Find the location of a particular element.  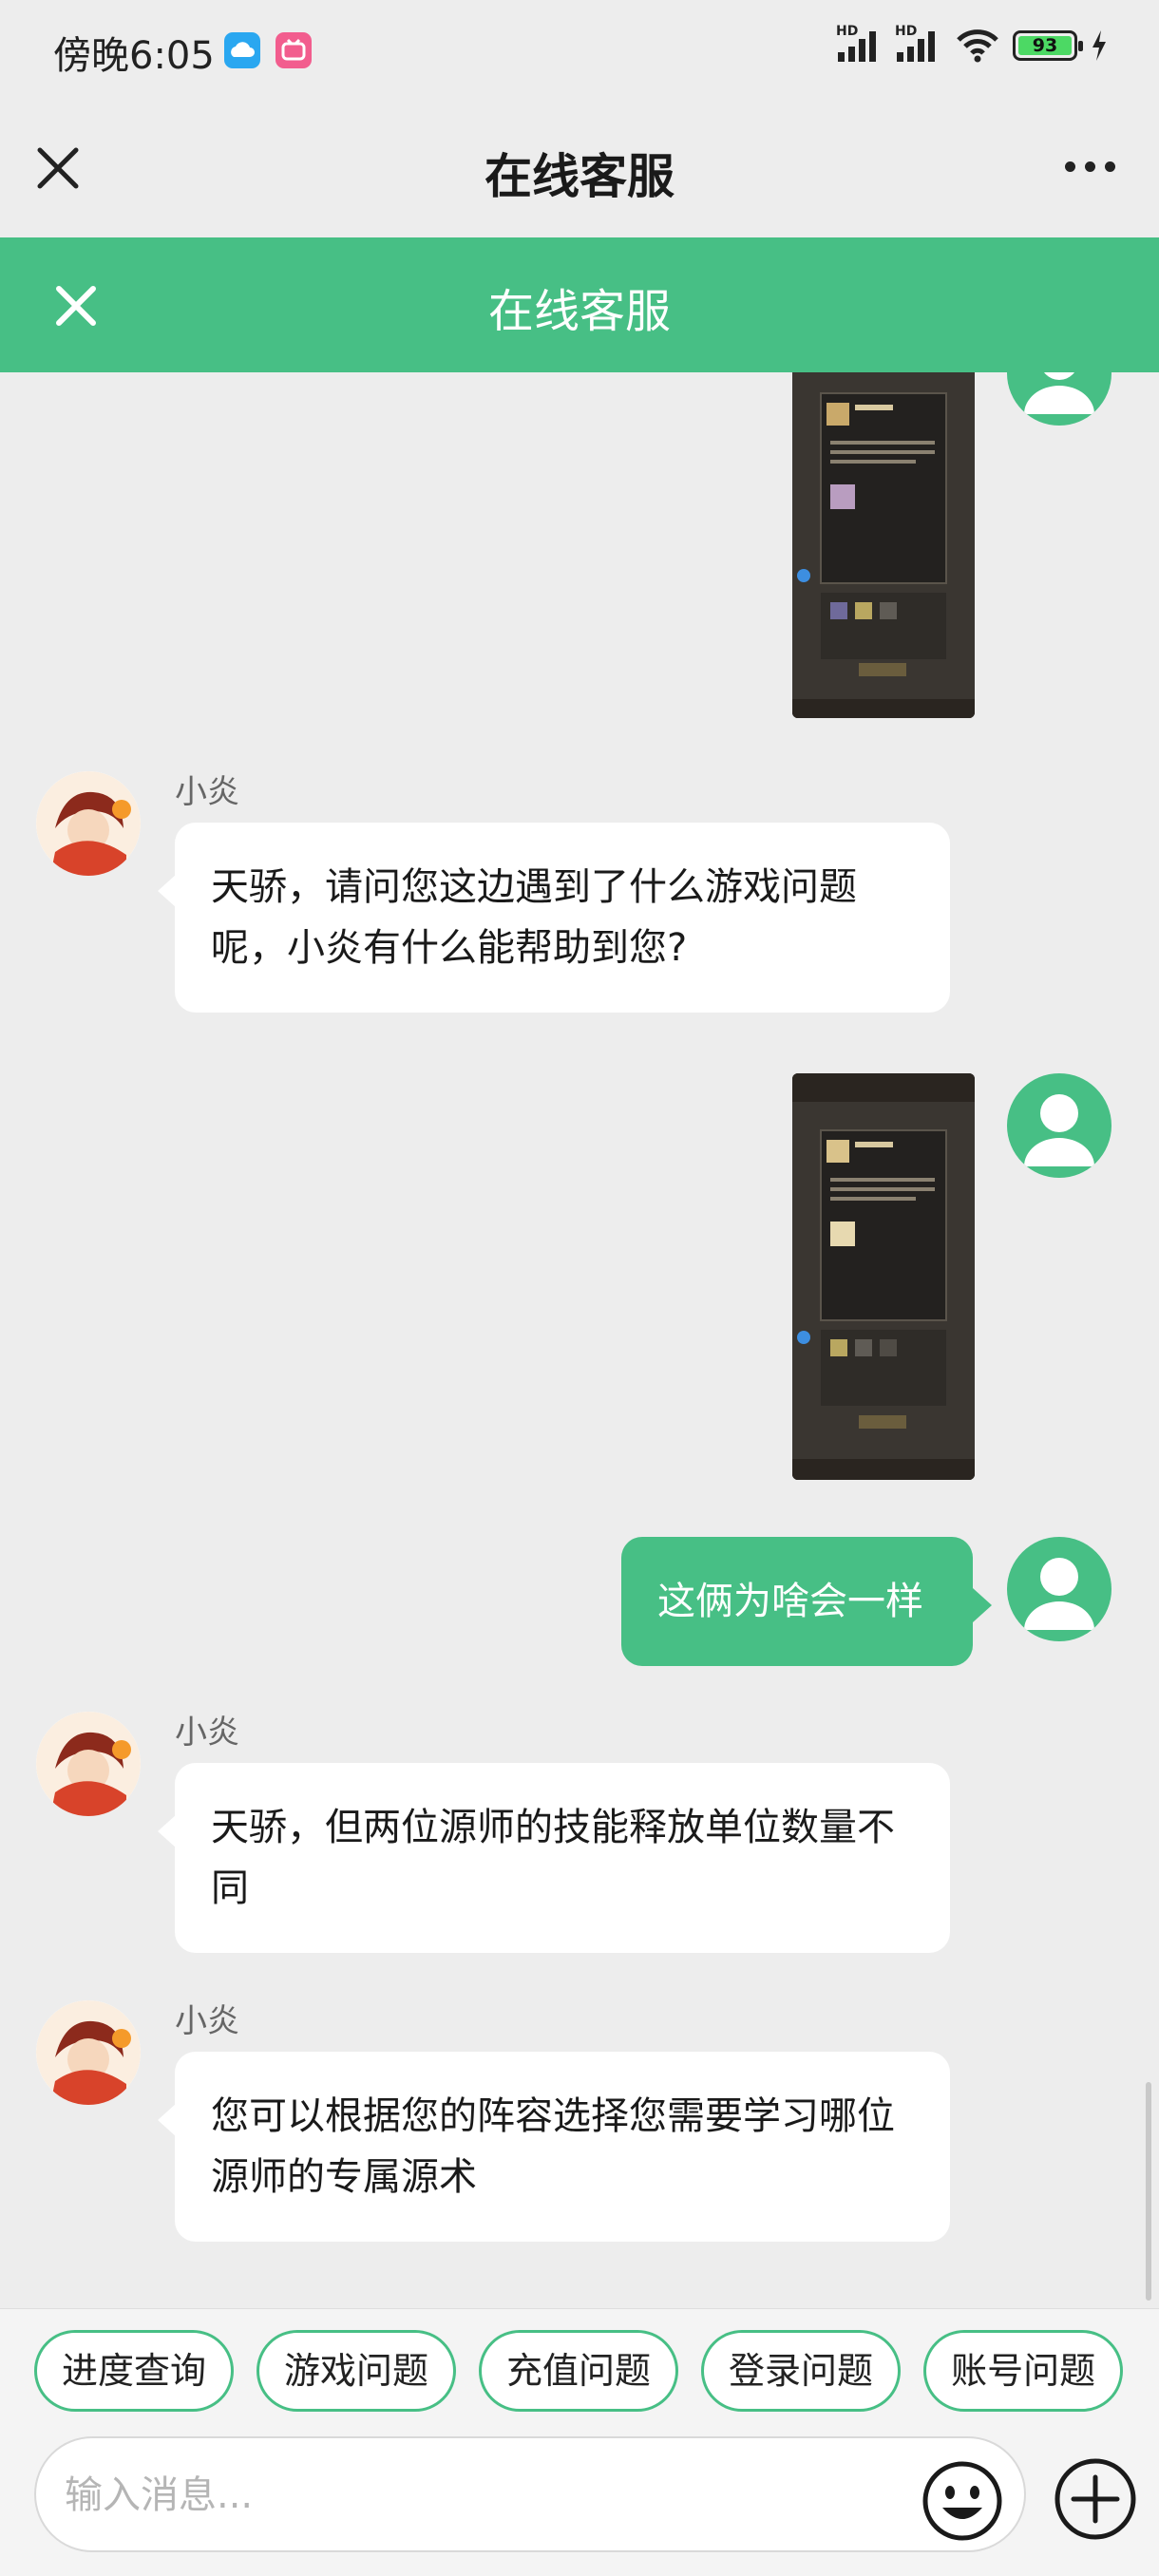

quick-reply-bar: 进度查询 游戏问题 充值问题 登录问题 账号问题 is located at coordinates (579, 2371).